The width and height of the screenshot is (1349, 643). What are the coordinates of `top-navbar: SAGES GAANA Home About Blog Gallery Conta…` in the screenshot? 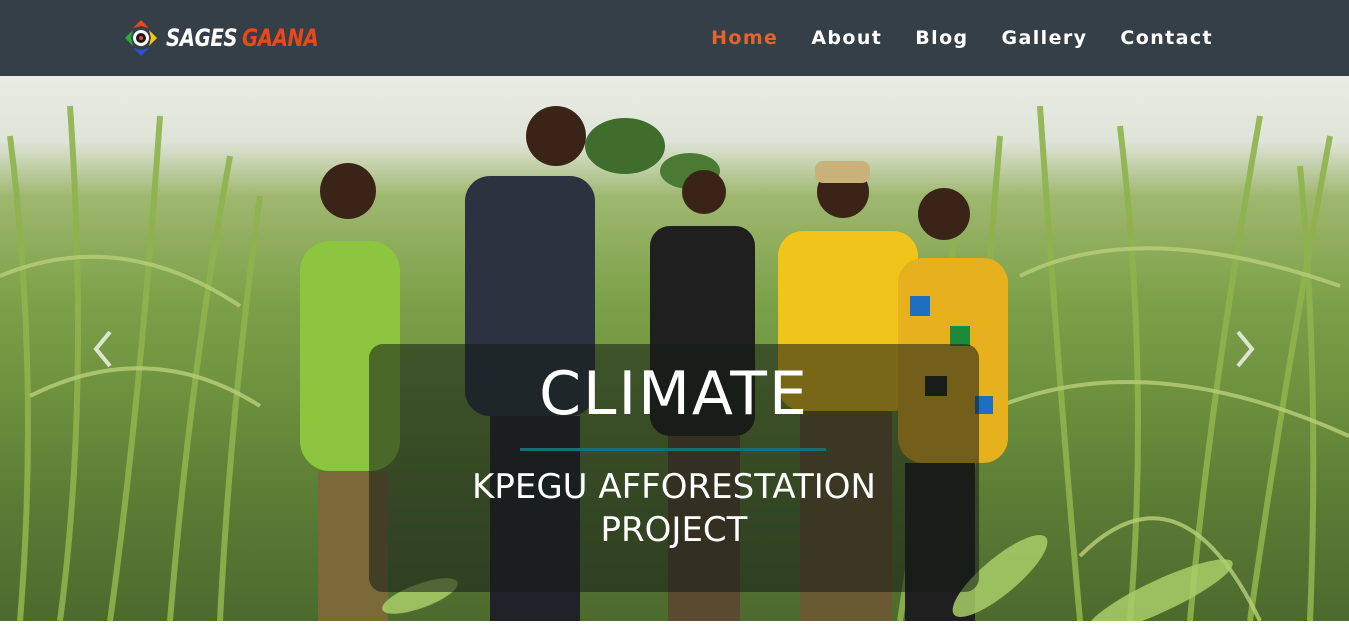 It's located at (674, 38).